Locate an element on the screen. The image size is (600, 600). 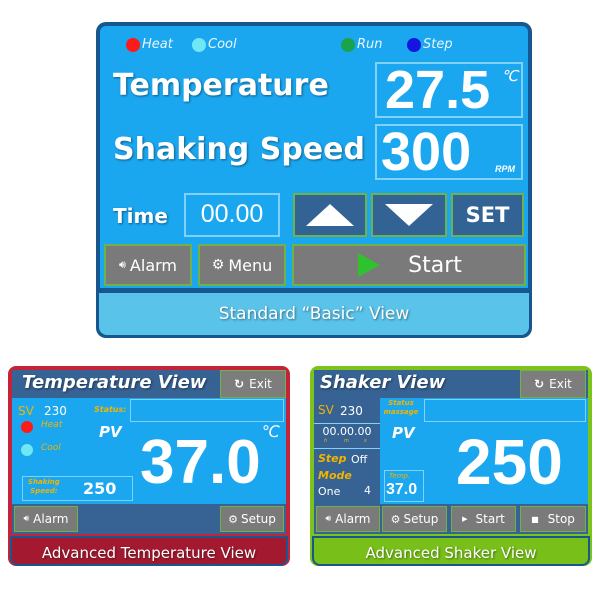
set-button: SET is located at coordinates (487, 215).